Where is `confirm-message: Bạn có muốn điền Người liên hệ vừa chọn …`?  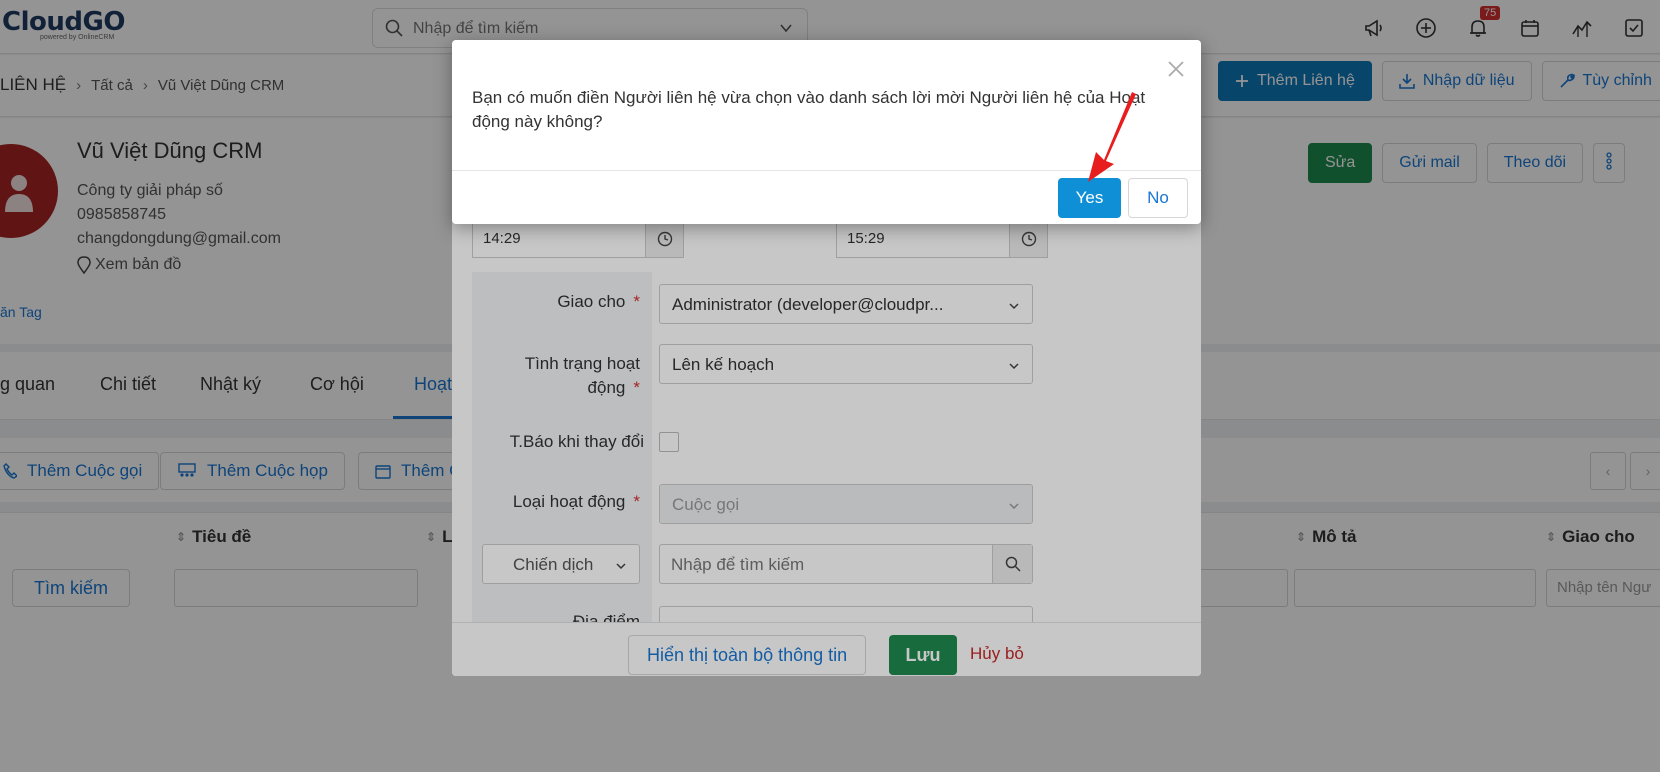
confirm-message: Bạn có muốn điền Người liên hệ vừa chọn … is located at coordinates (809, 109).